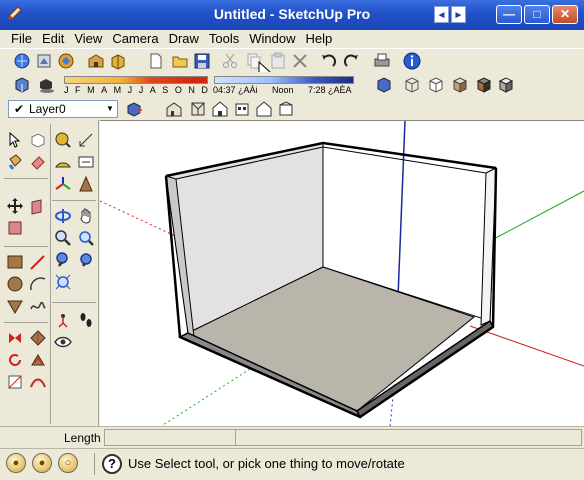 The image size is (584, 480). What do you see at coordinates (86, 320) in the screenshot?
I see `walk-tool-icon` at bounding box center [86, 320].